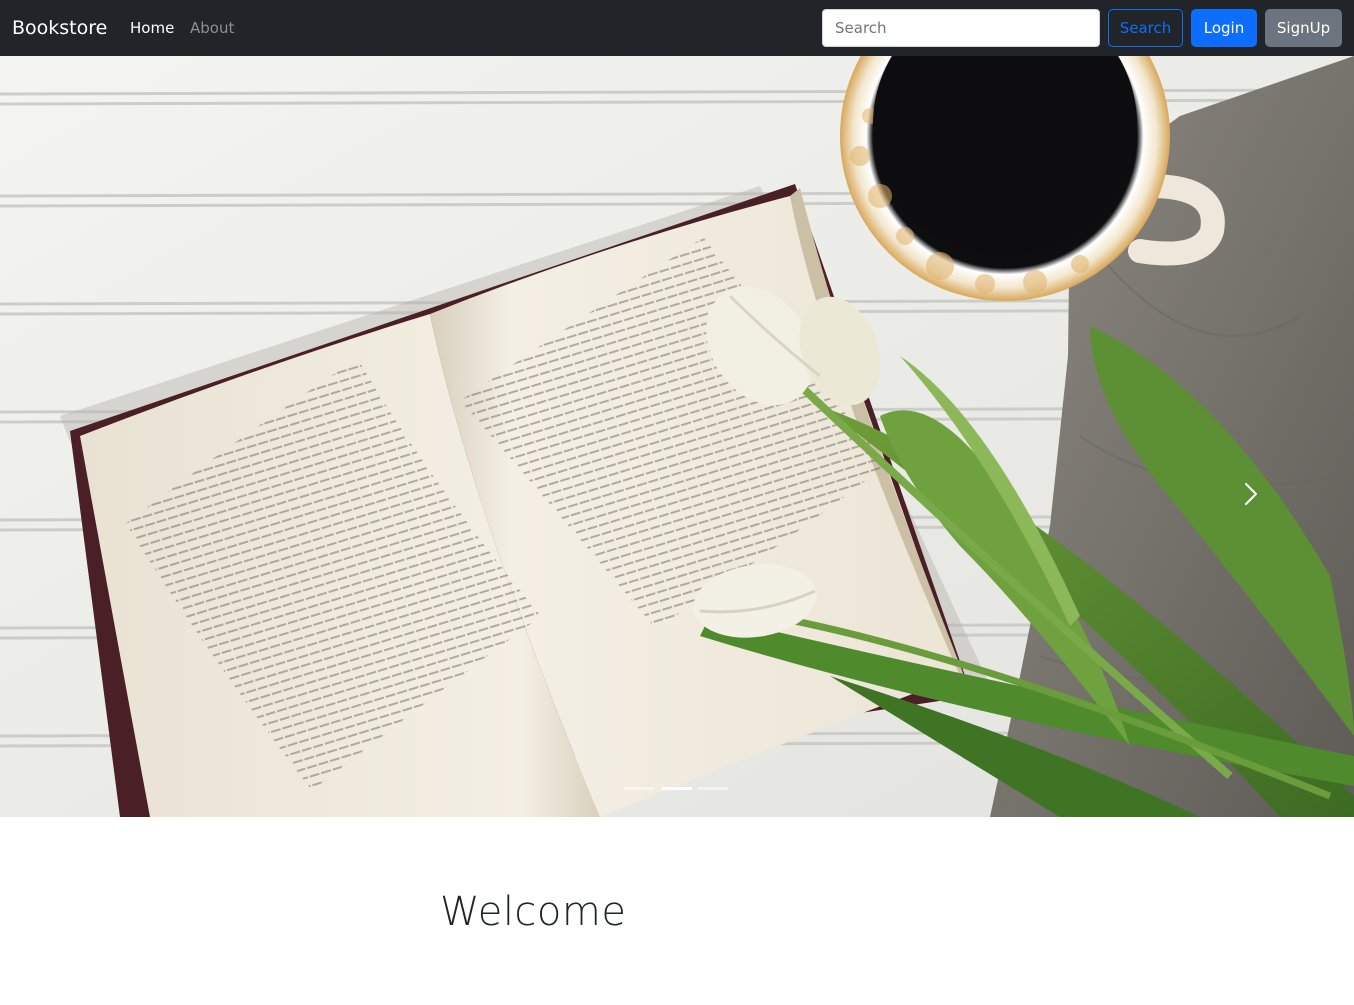 This screenshot has width=1354, height=1005. Describe the element at coordinates (212, 28) in the screenshot. I see `nav-about-link: About` at that location.